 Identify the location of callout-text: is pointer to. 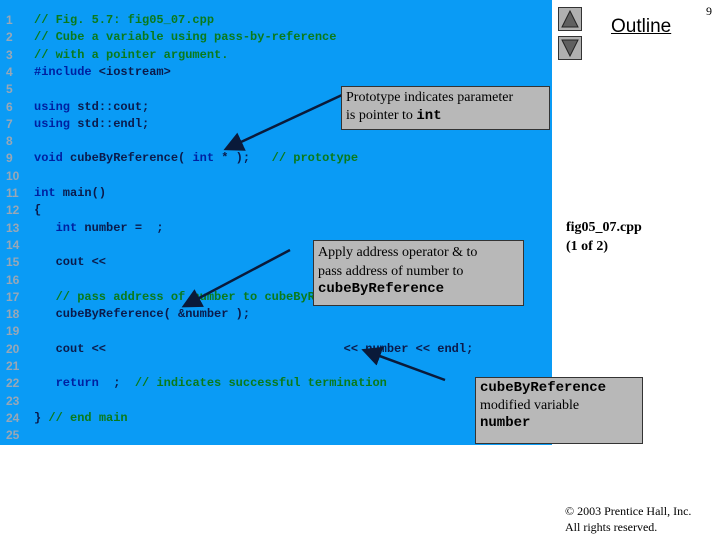
(381, 115).